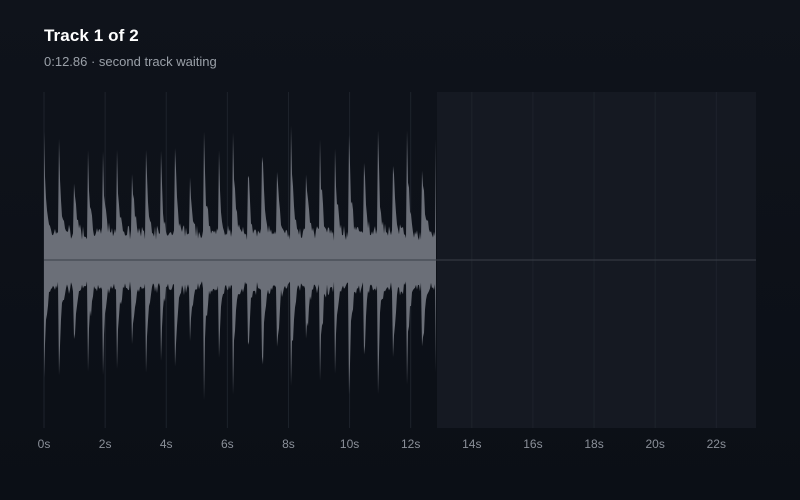  What do you see at coordinates (349, 444) in the screenshot?
I see `tick-label: 10s` at bounding box center [349, 444].